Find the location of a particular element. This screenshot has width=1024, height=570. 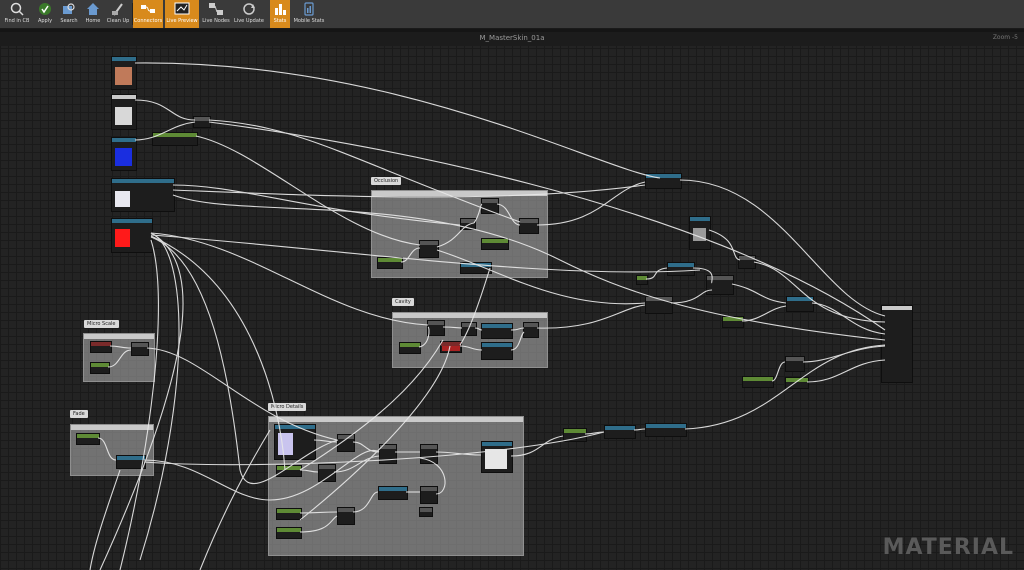

material-watermark: MATERIAL is located at coordinates (948, 547).